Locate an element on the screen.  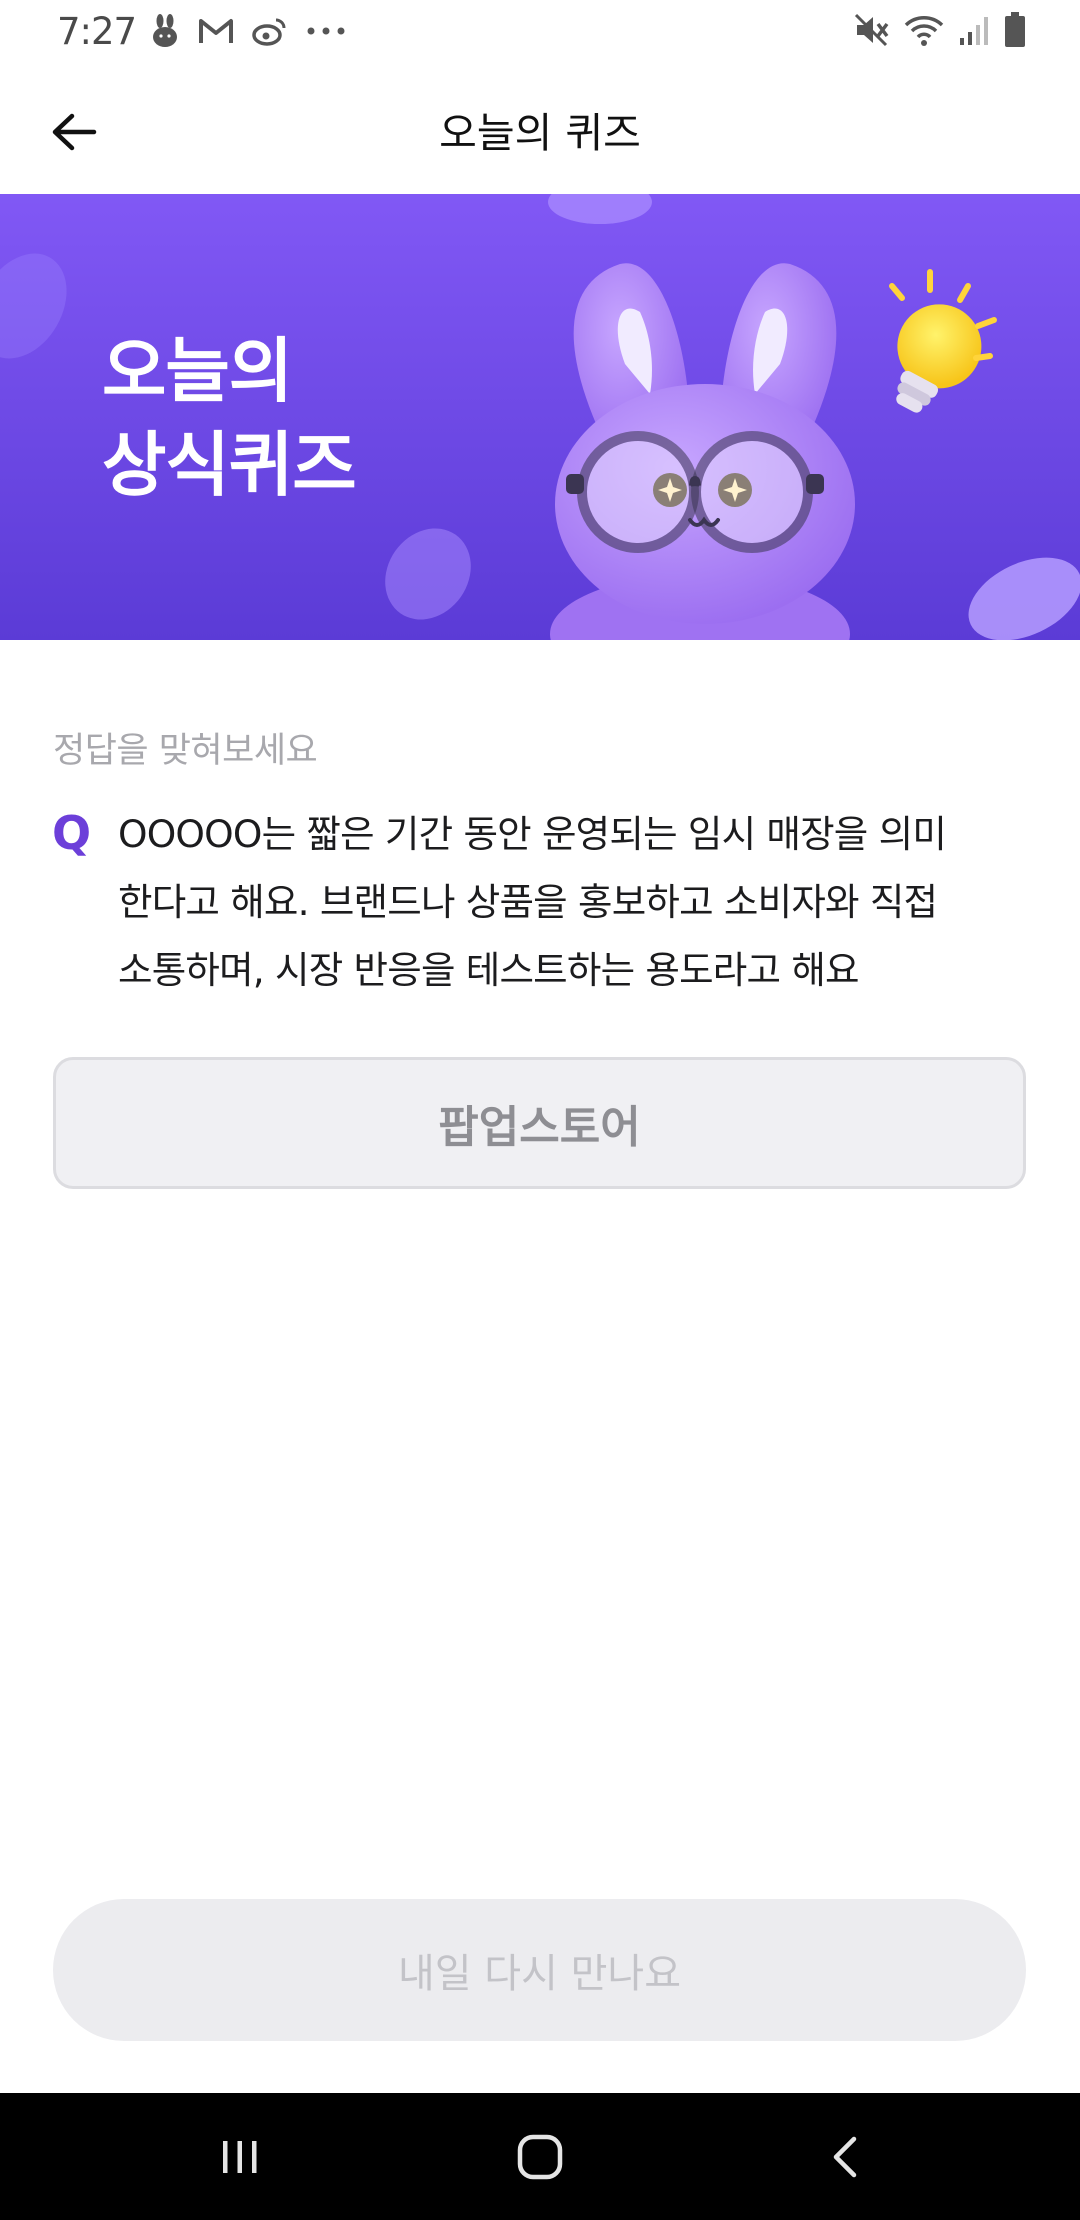
gmail-icon is located at coordinates (216, 31).